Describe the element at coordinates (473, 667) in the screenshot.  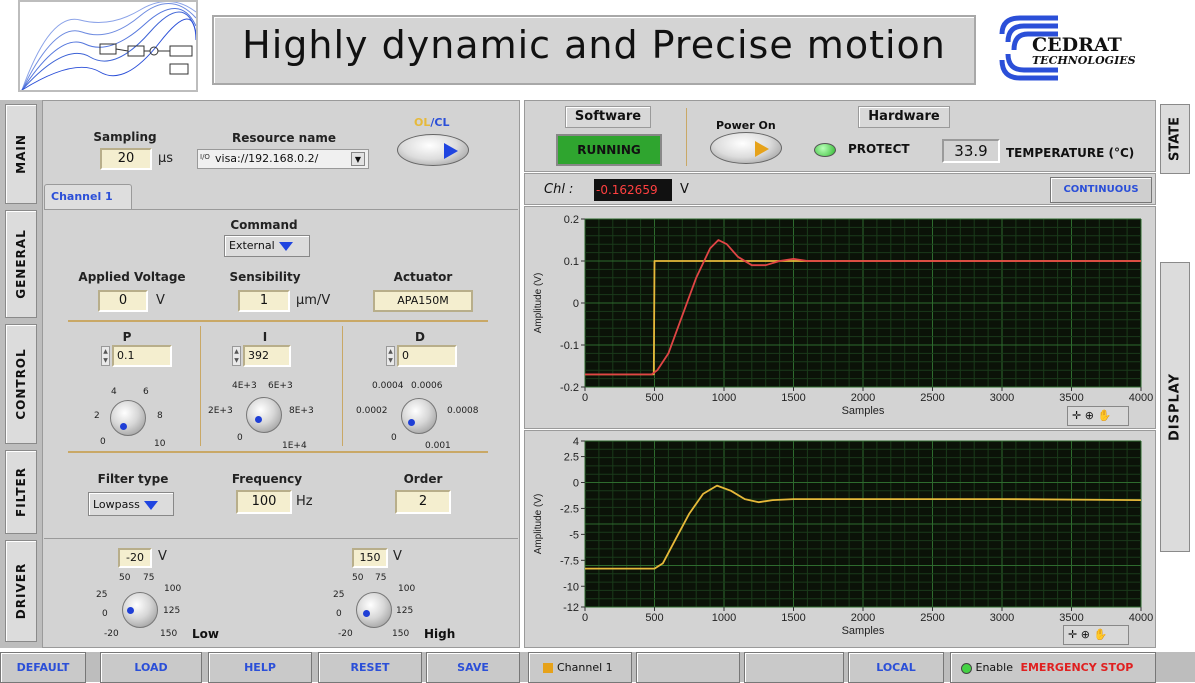
I see `save-button: SAVE` at that location.